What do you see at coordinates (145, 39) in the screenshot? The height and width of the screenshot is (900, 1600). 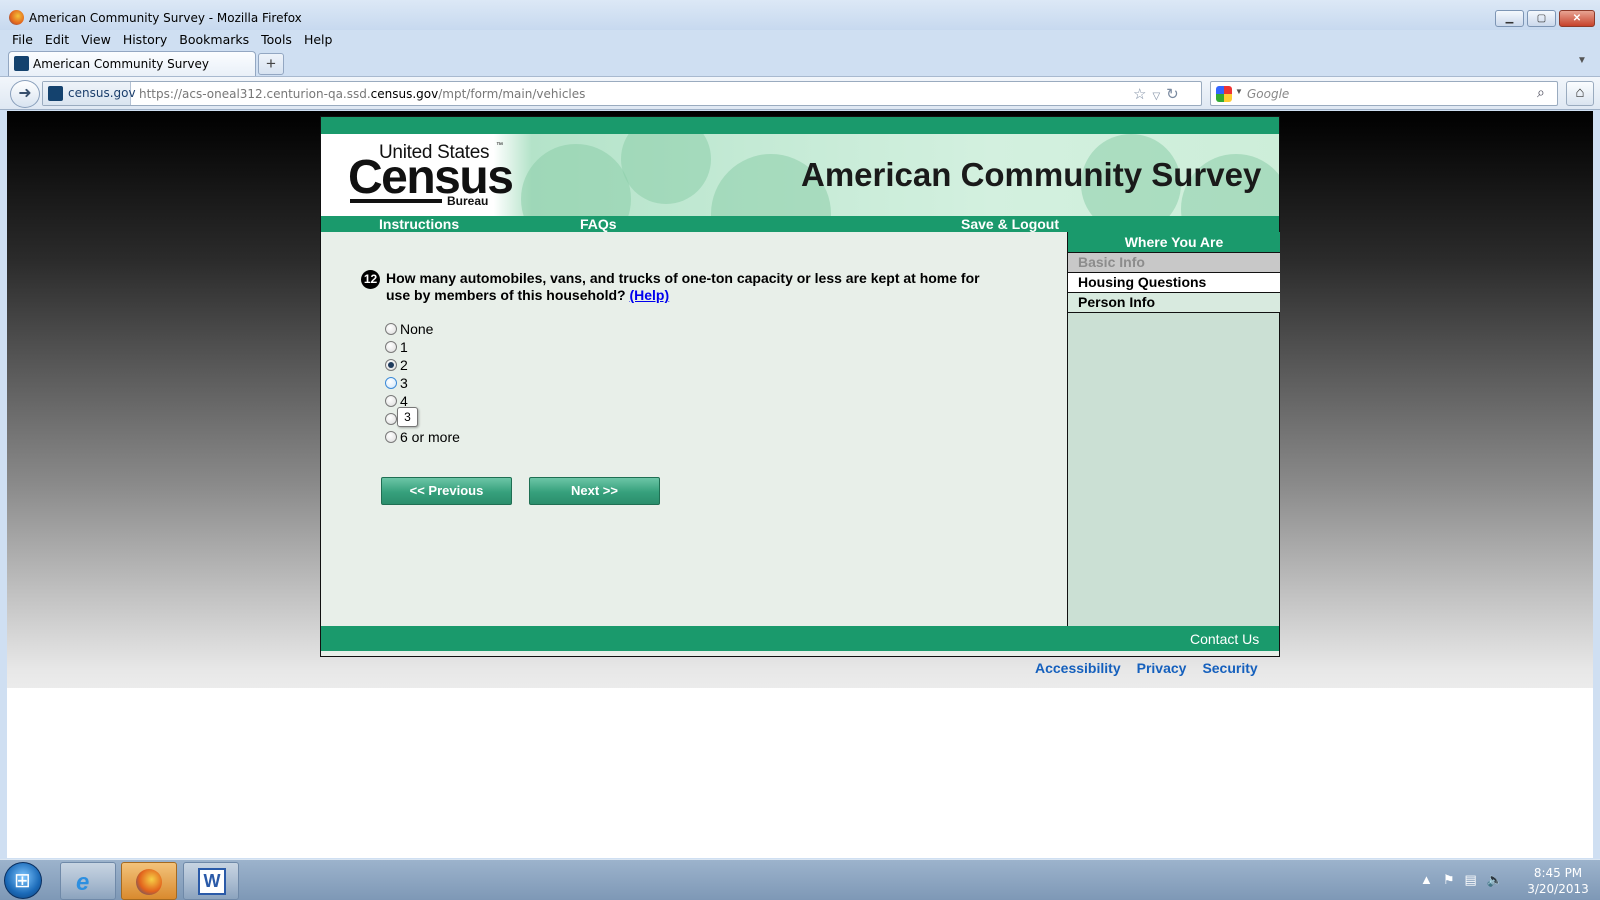 I see `menu-history: History` at bounding box center [145, 39].